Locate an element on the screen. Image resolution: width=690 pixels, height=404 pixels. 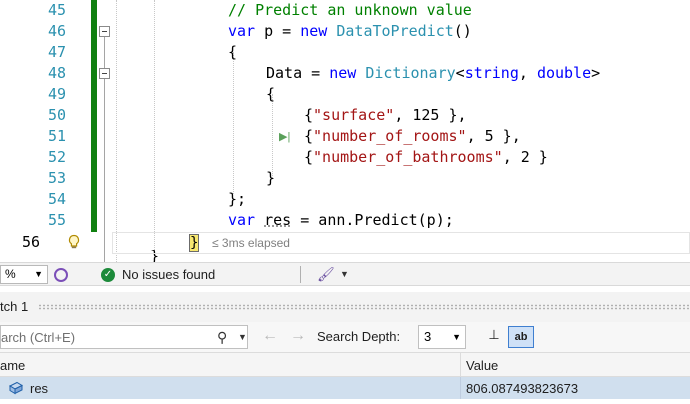
code-text: , 2 } is located at coordinates (525, 157).